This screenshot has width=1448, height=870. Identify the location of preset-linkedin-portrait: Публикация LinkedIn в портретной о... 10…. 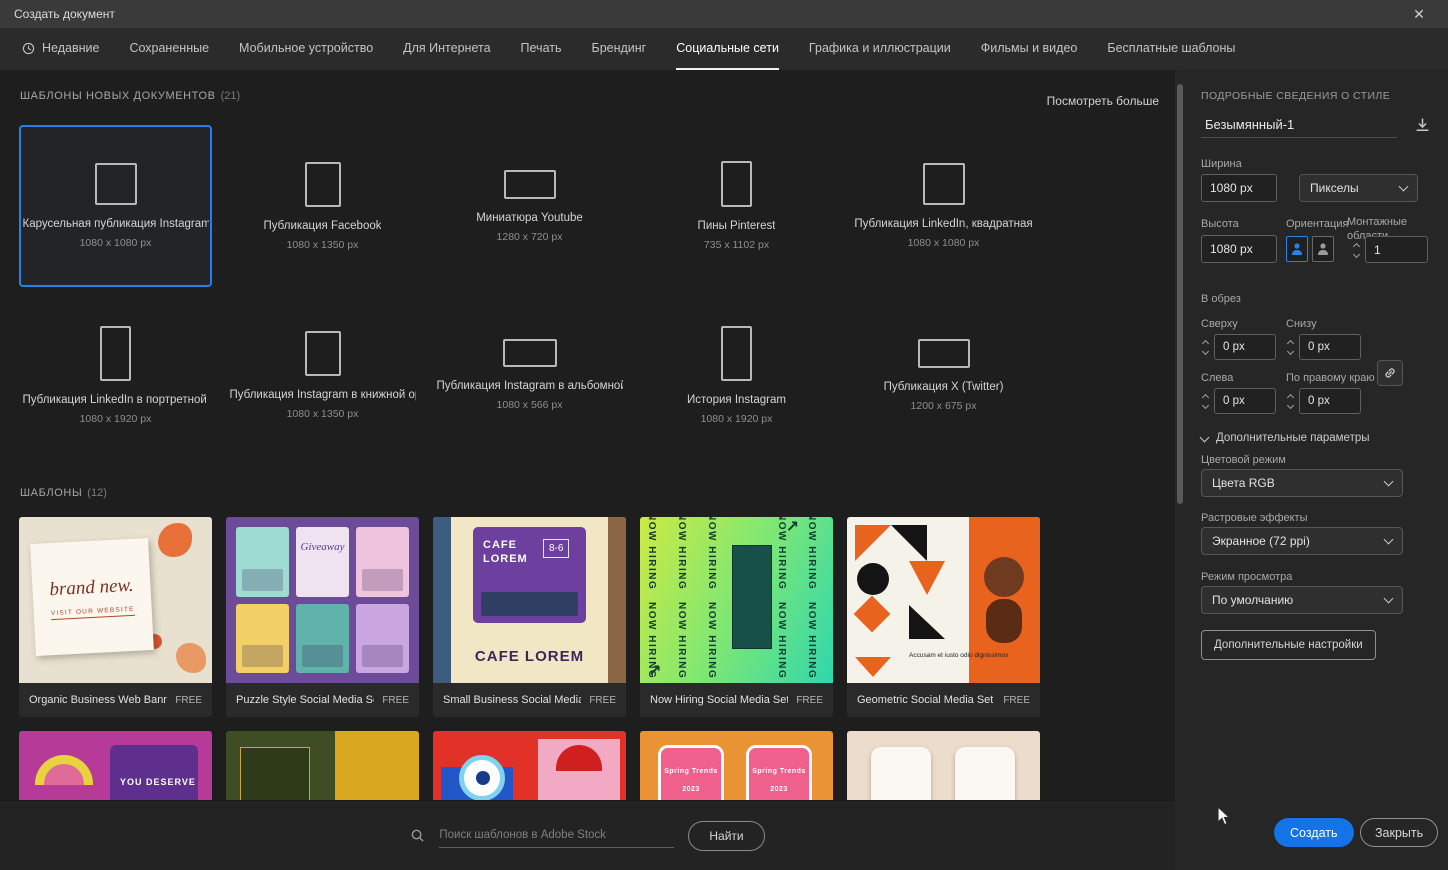
(115, 375).